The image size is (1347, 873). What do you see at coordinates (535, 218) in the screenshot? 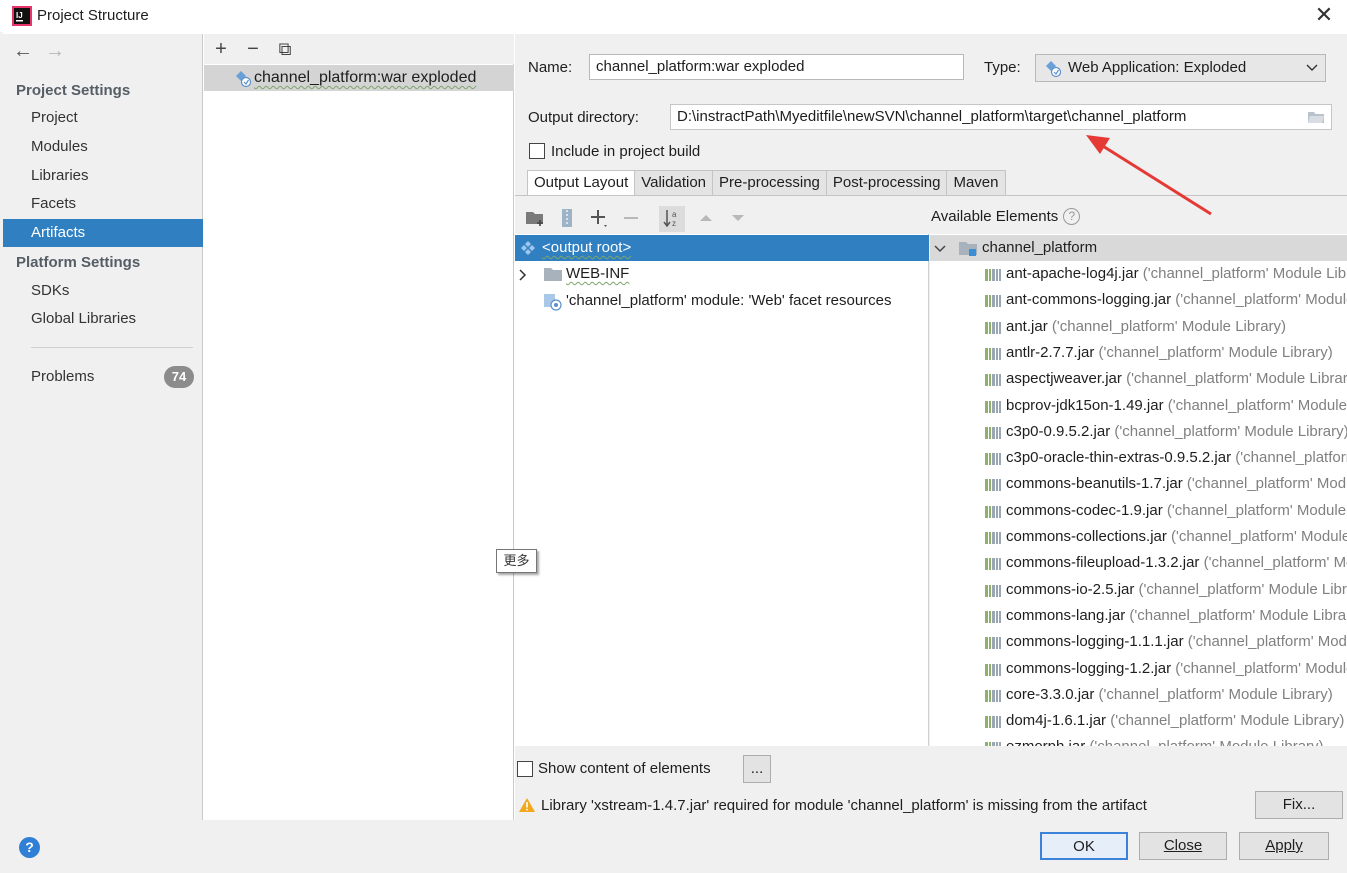
I see `new-directory-icon` at bounding box center [535, 218].